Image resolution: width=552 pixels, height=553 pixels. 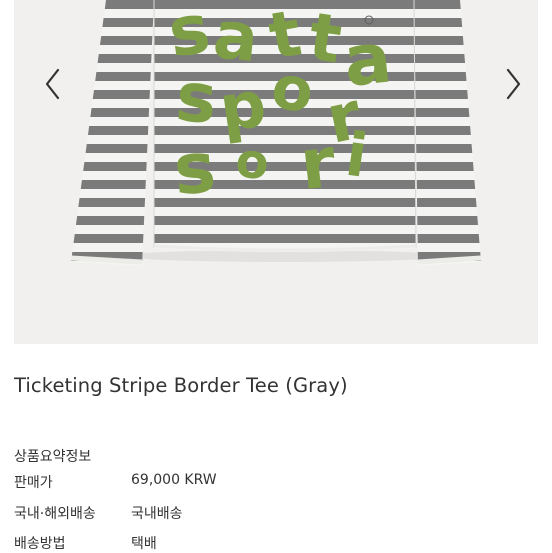 I want to click on shipping-method-label: 배송방법, so click(x=40, y=544).